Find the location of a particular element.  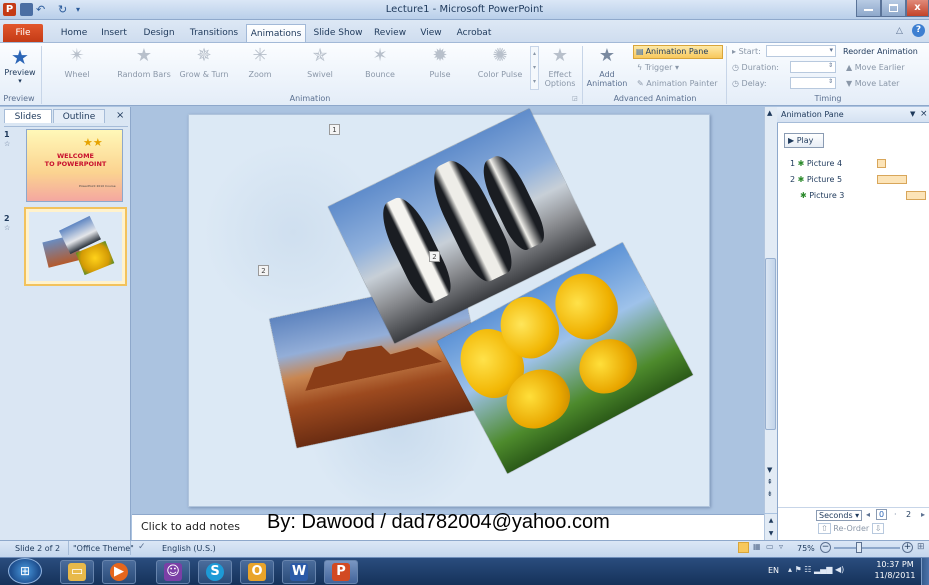

flag-icon: ⚑ is located at coordinates (798, 569).